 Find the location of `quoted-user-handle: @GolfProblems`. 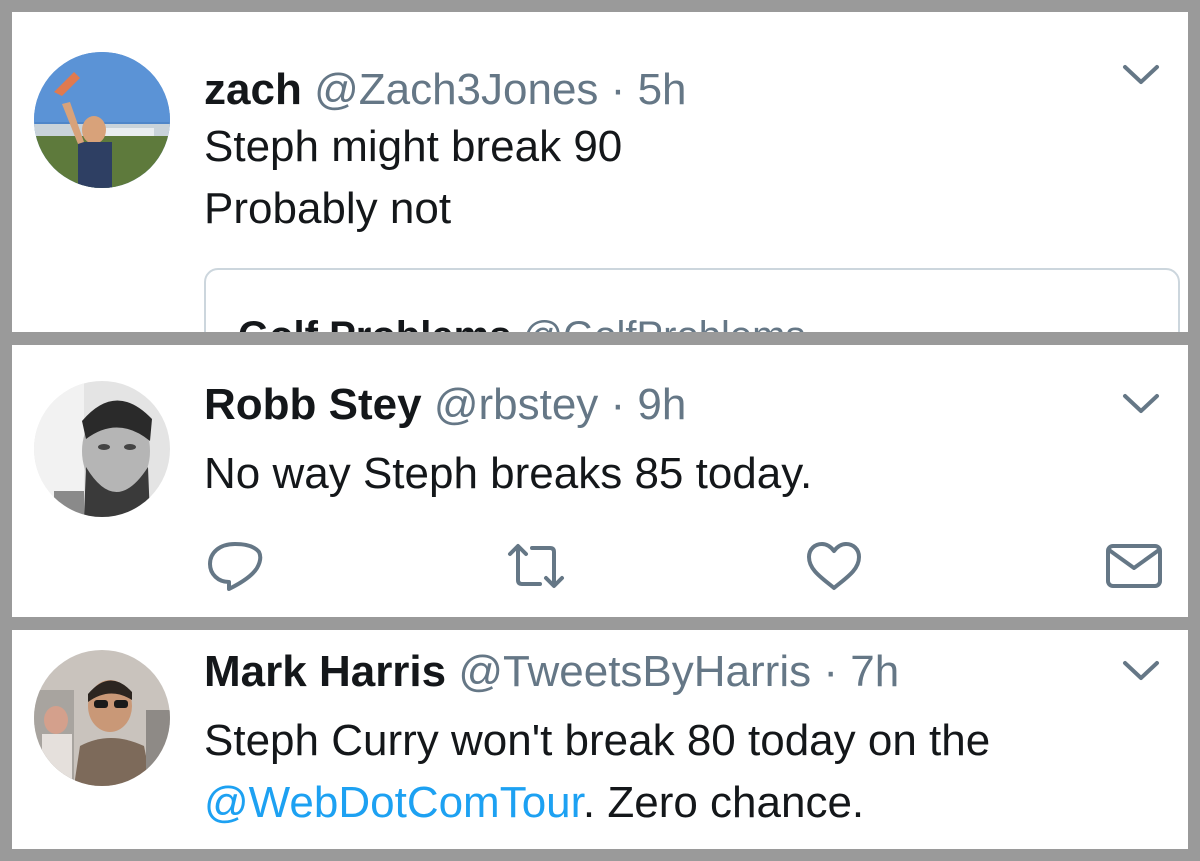

quoted-user-handle: @GolfProblems is located at coordinates (664, 323).